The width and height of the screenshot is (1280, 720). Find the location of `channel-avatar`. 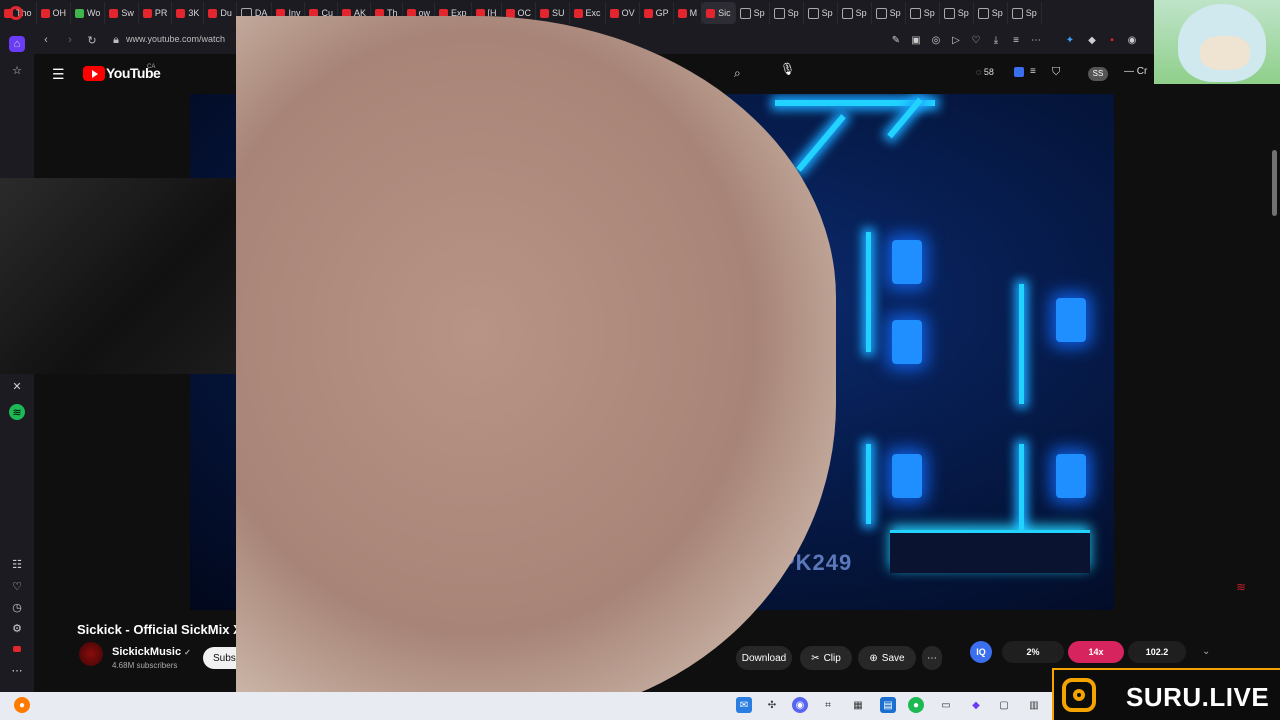

channel-avatar is located at coordinates (91, 654).